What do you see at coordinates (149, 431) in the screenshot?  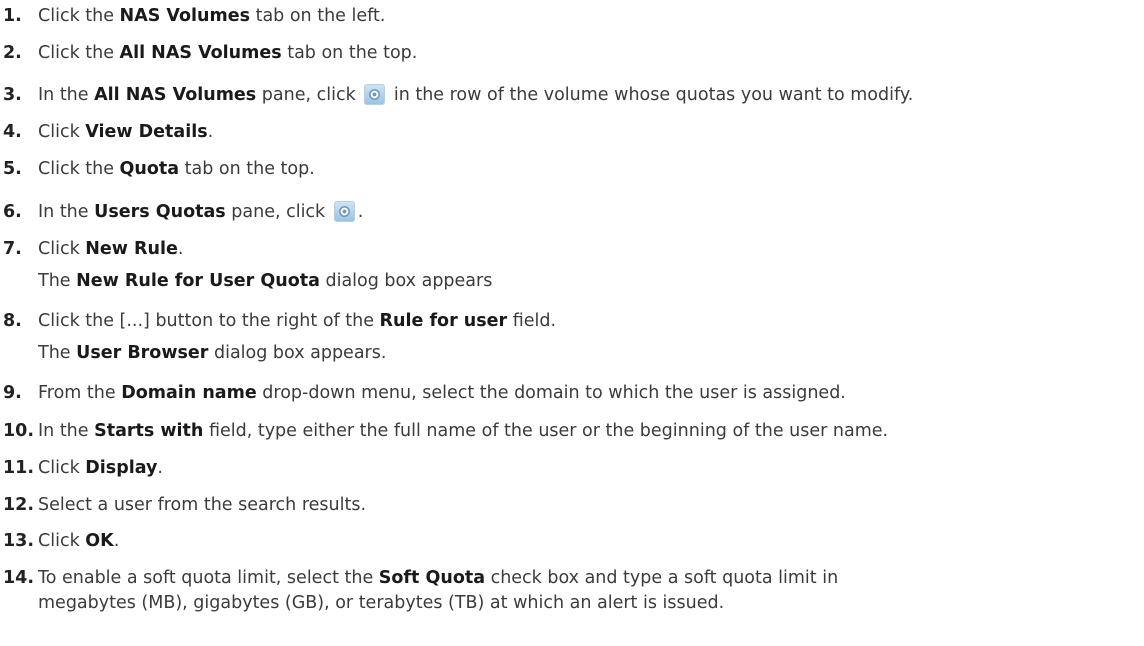 I see `ui-term: Starts with` at bounding box center [149, 431].